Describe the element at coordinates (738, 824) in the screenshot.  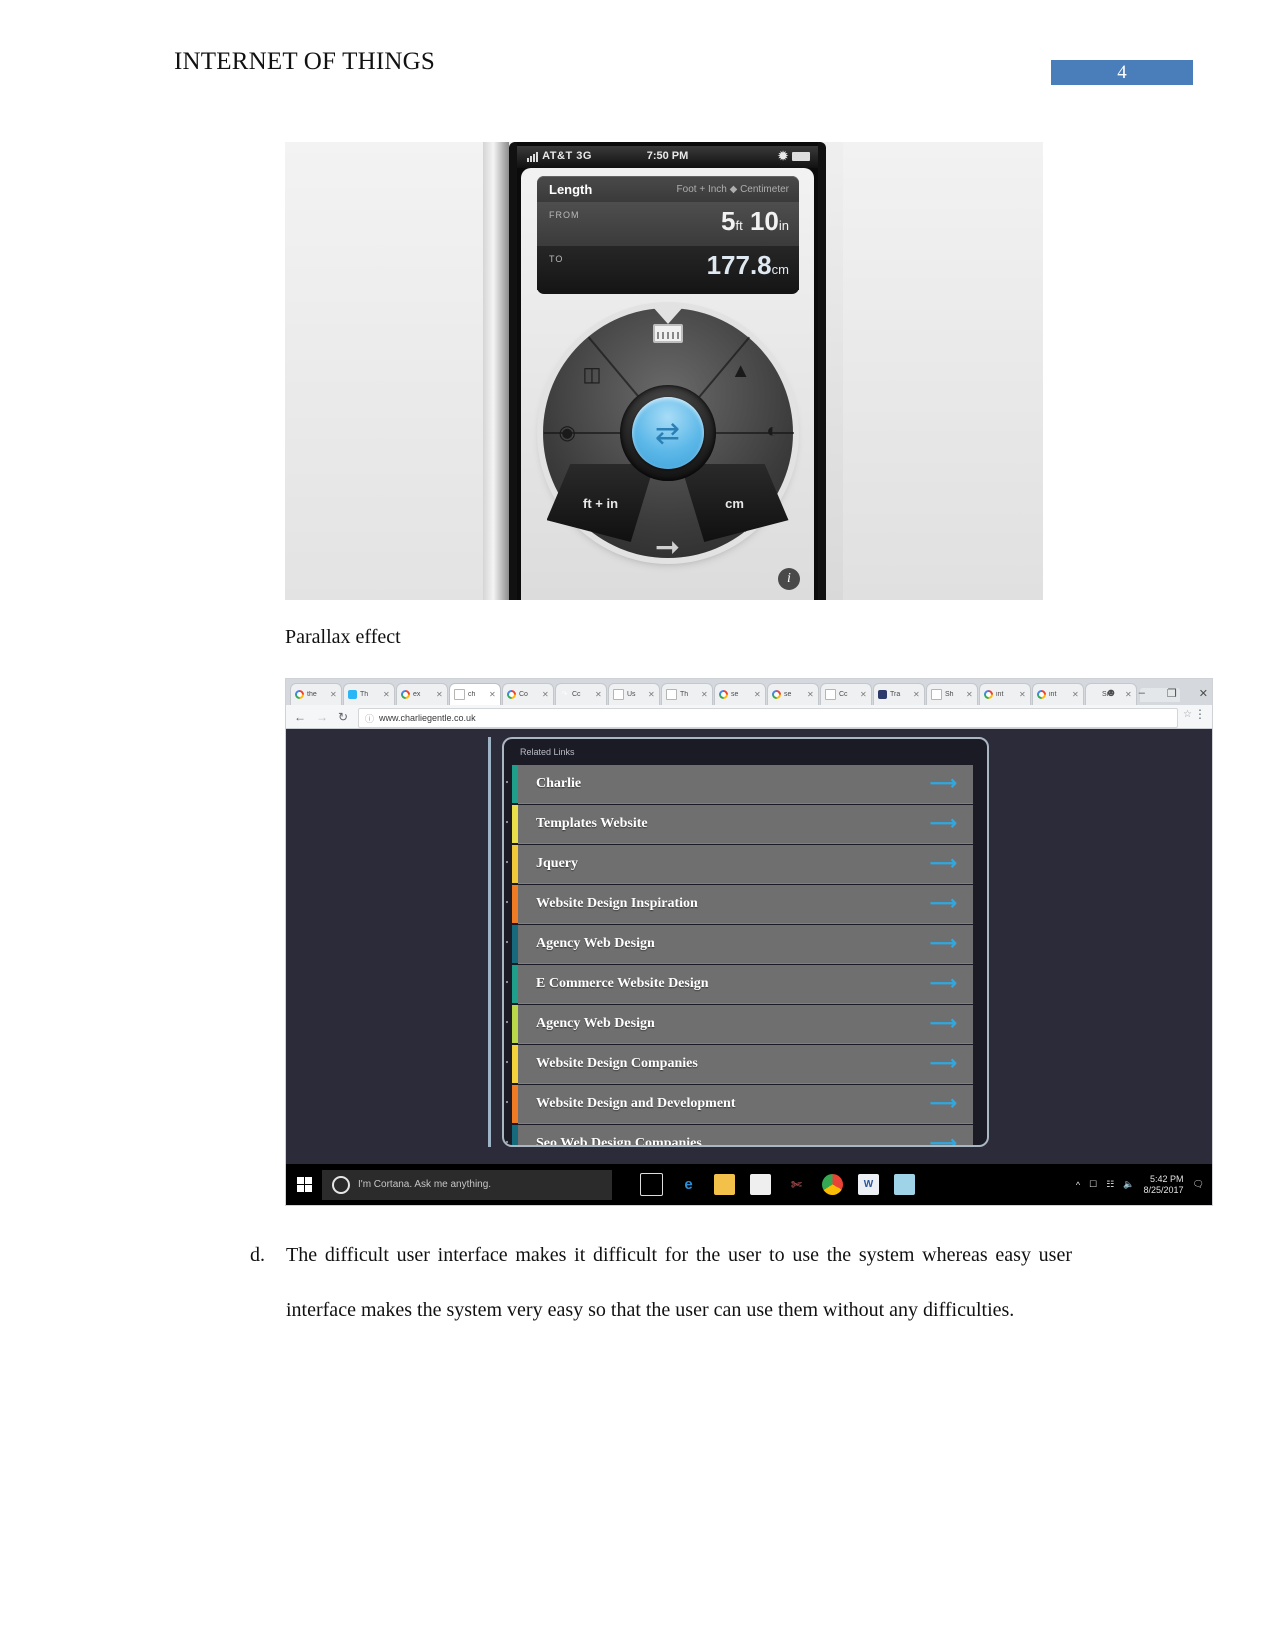
I see `list-item: Templates Website ⟶` at that location.